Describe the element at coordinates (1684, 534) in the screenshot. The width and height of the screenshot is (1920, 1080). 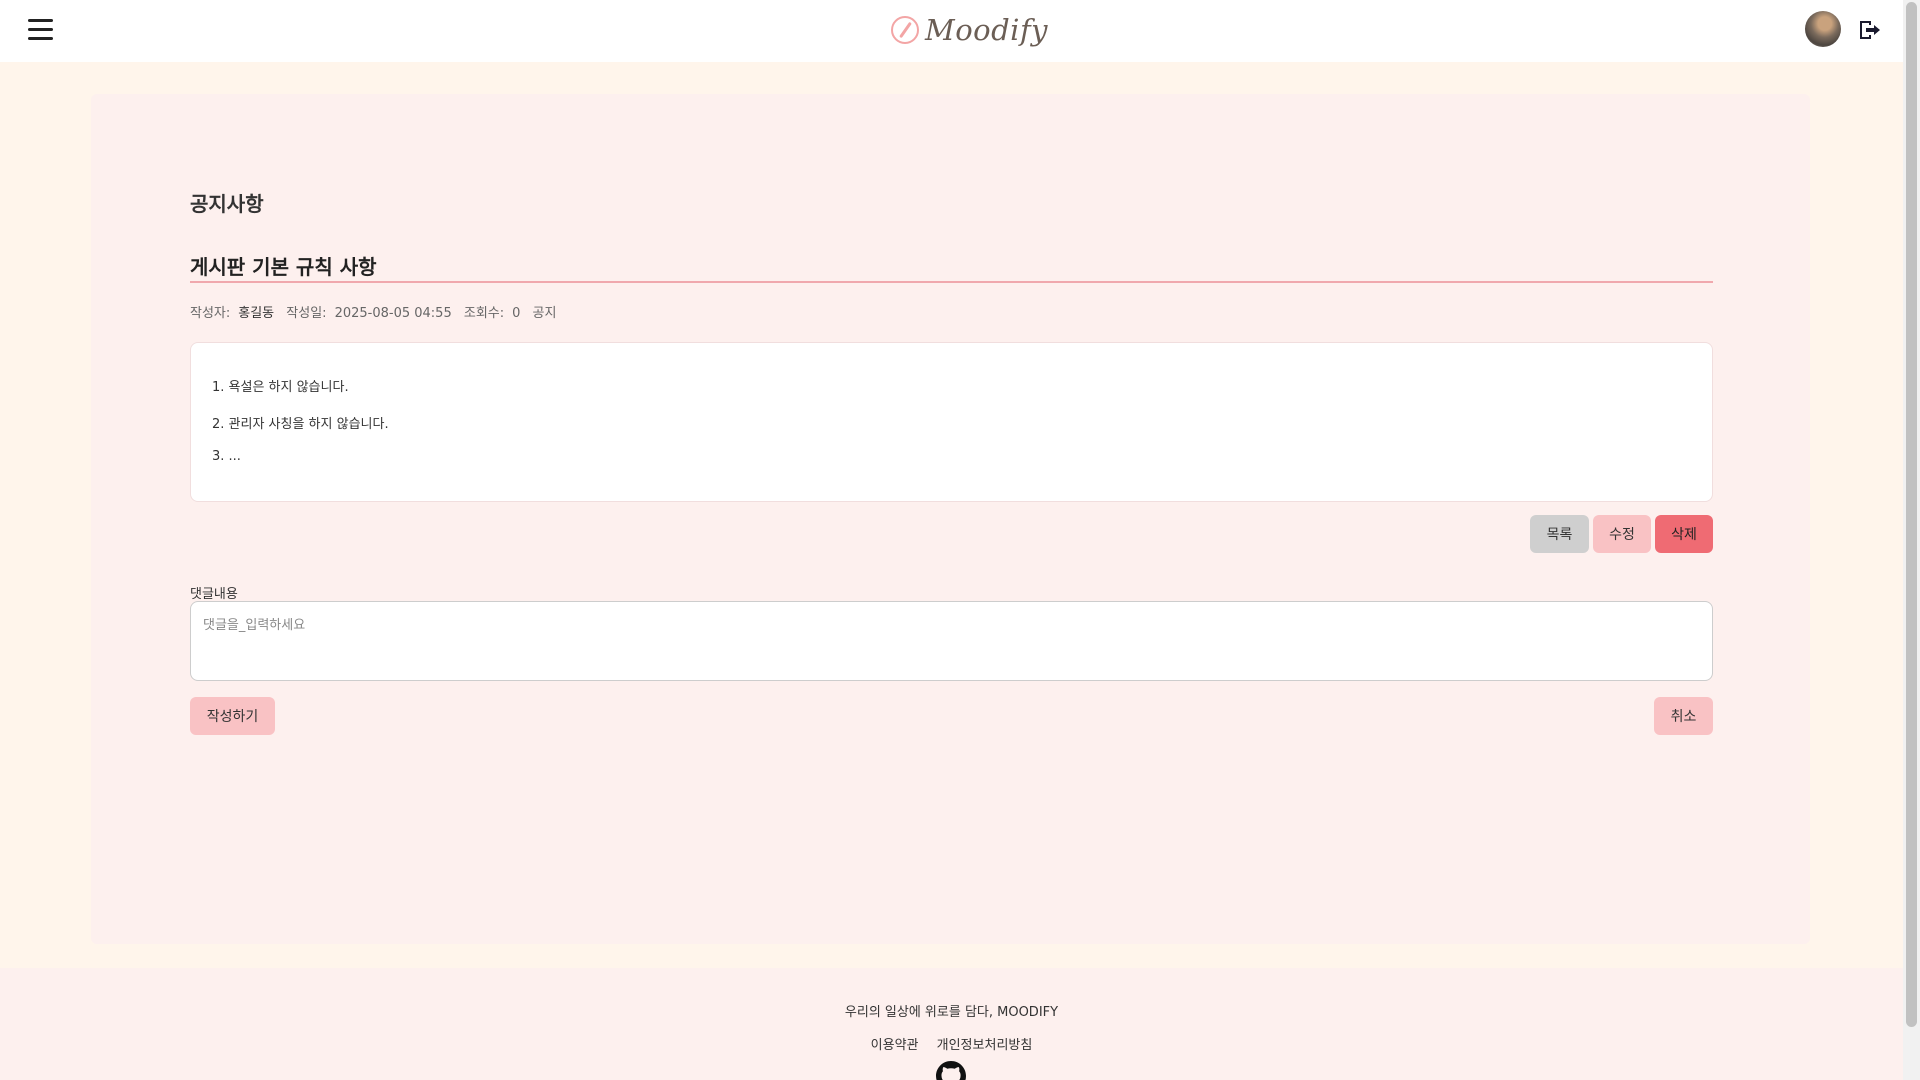
I see `delete-button: 삭제` at that location.